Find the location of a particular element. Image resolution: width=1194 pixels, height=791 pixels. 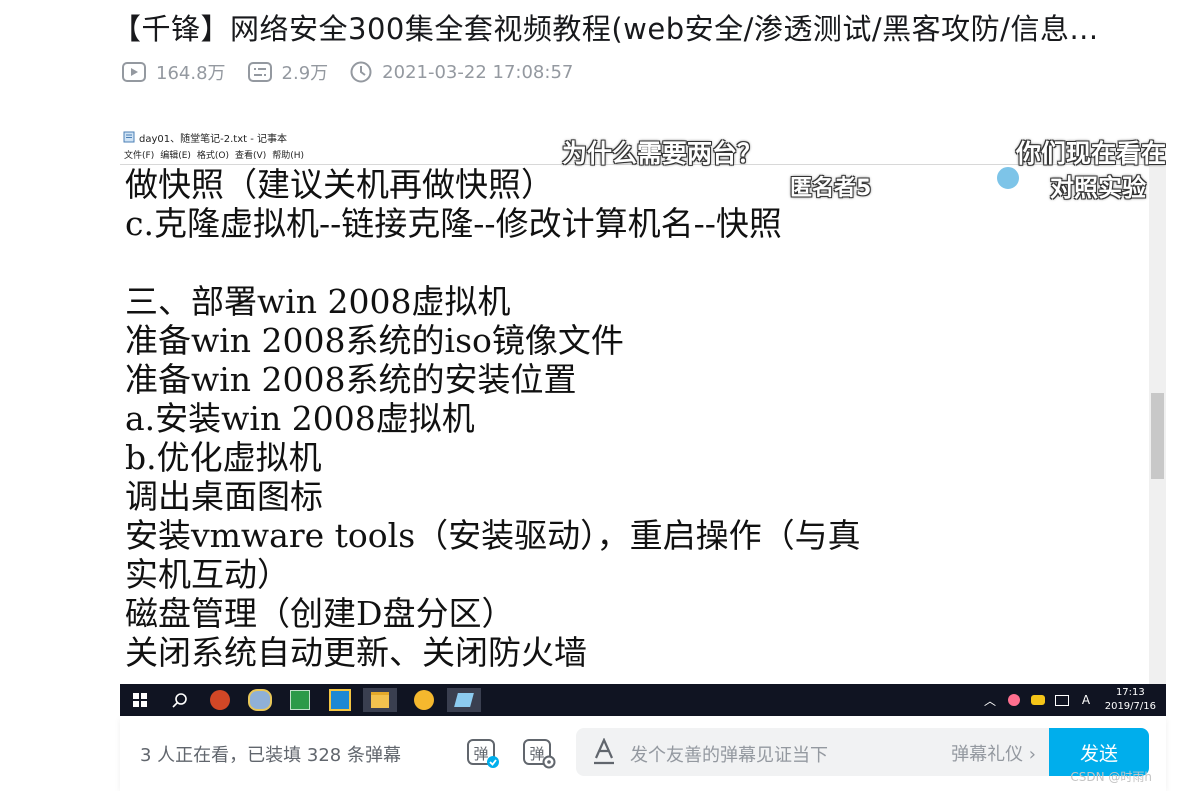

notepad-icon is located at coordinates (129, 137).